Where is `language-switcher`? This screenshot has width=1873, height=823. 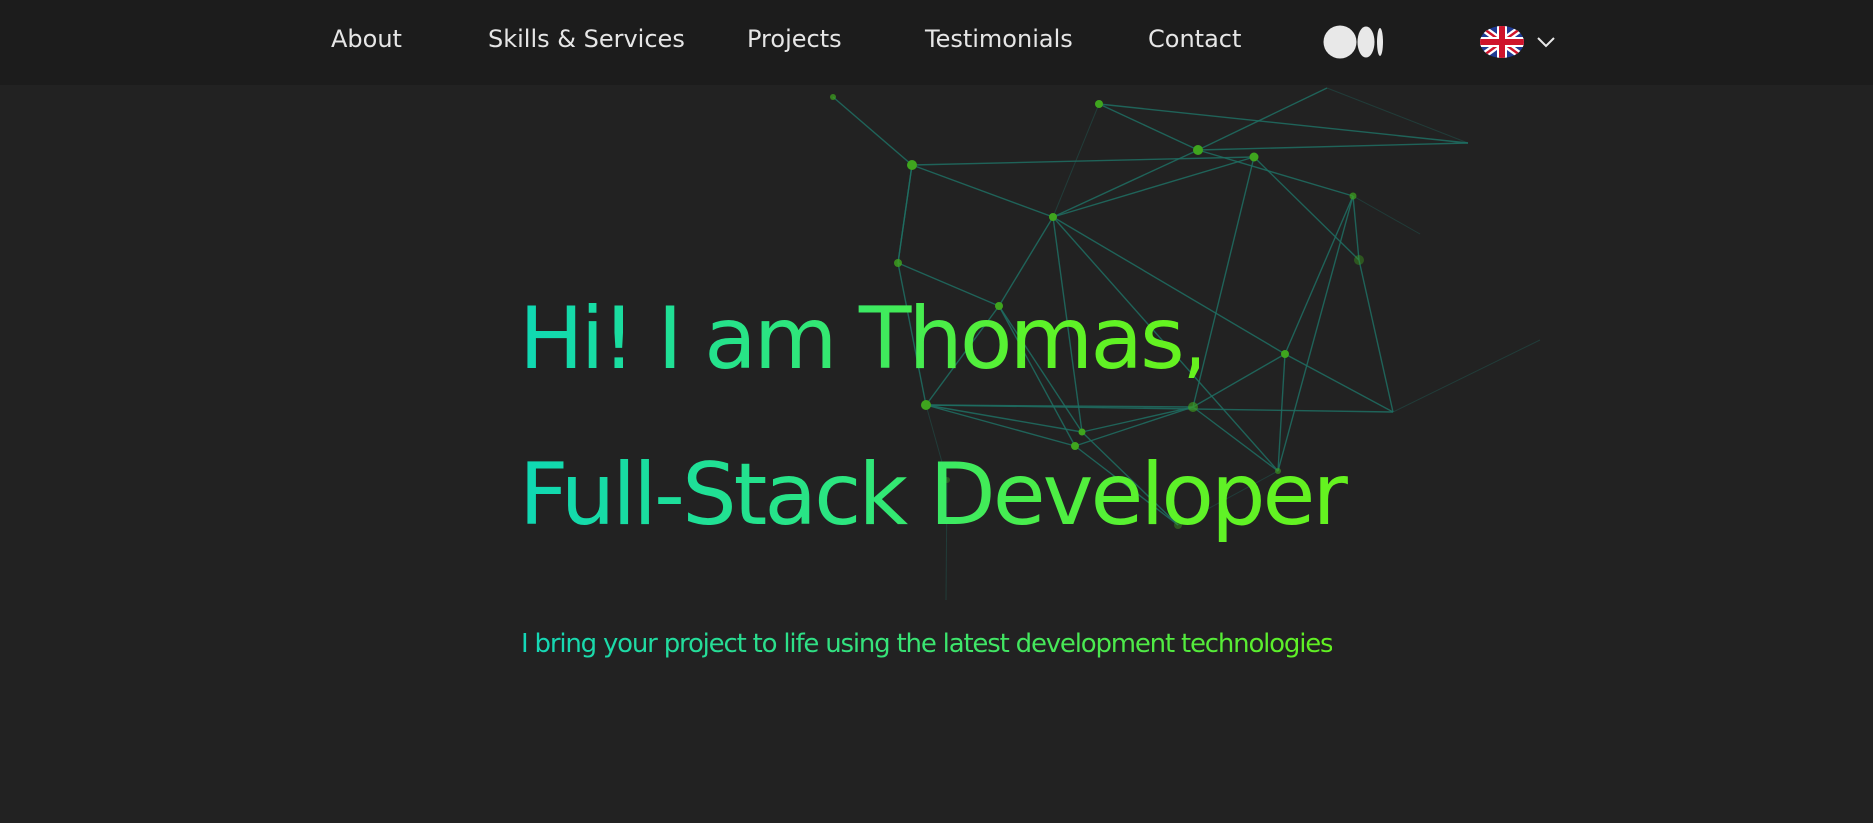 language-switcher is located at coordinates (1518, 42).